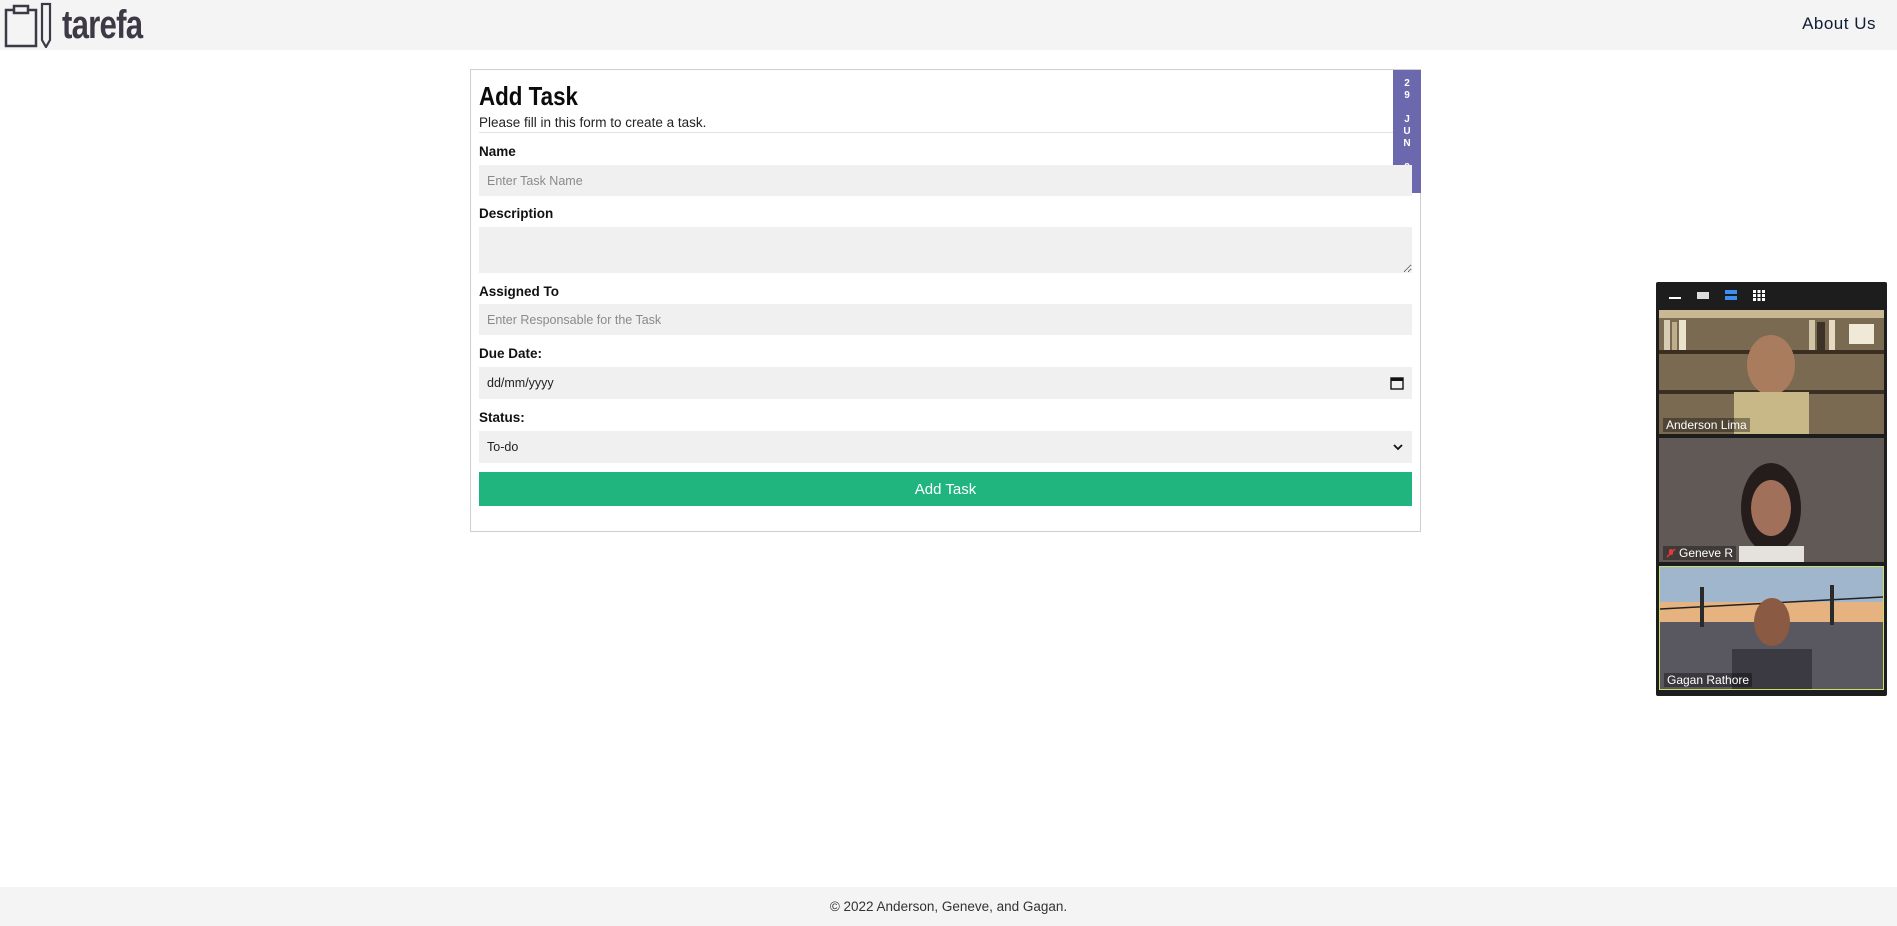 This screenshot has width=1897, height=926. Describe the element at coordinates (945, 383) in the screenshot. I see `due-date-input: dd/mm/yyyy` at that location.